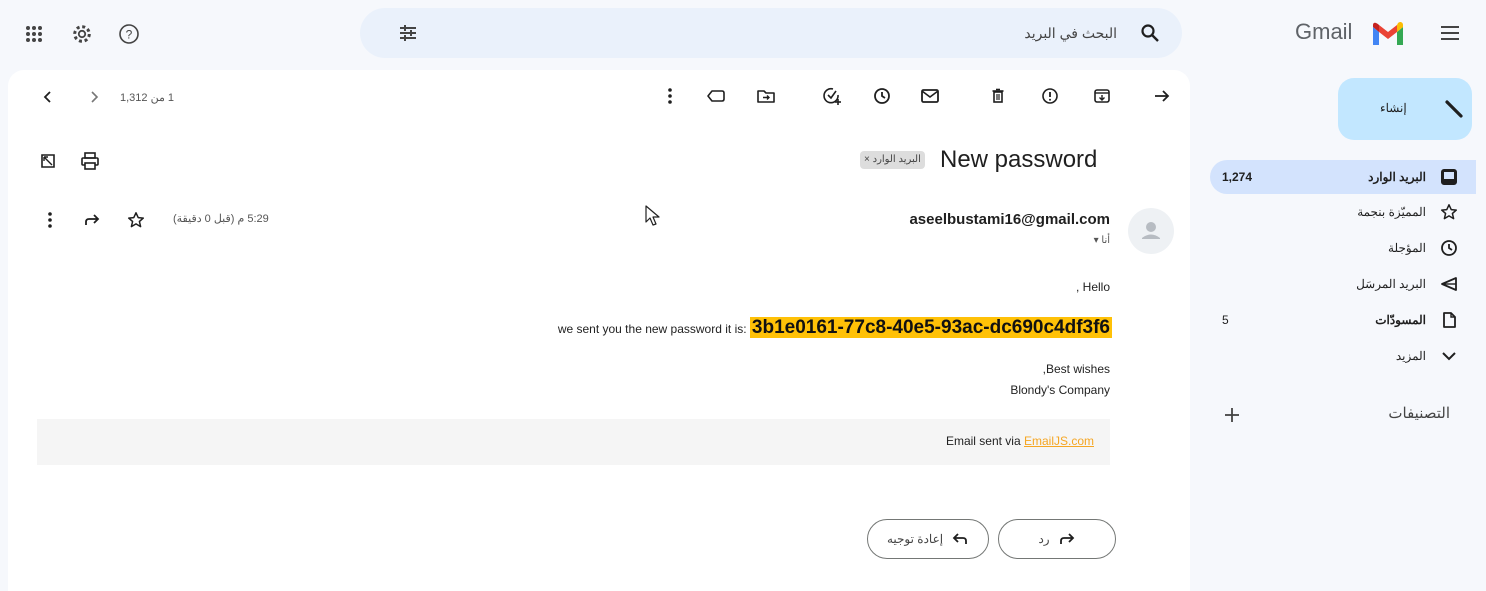 Image resolution: width=1486 pixels, height=591 pixels. What do you see at coordinates (34, 34) in the screenshot?
I see `apps-grid-icon` at bounding box center [34, 34].